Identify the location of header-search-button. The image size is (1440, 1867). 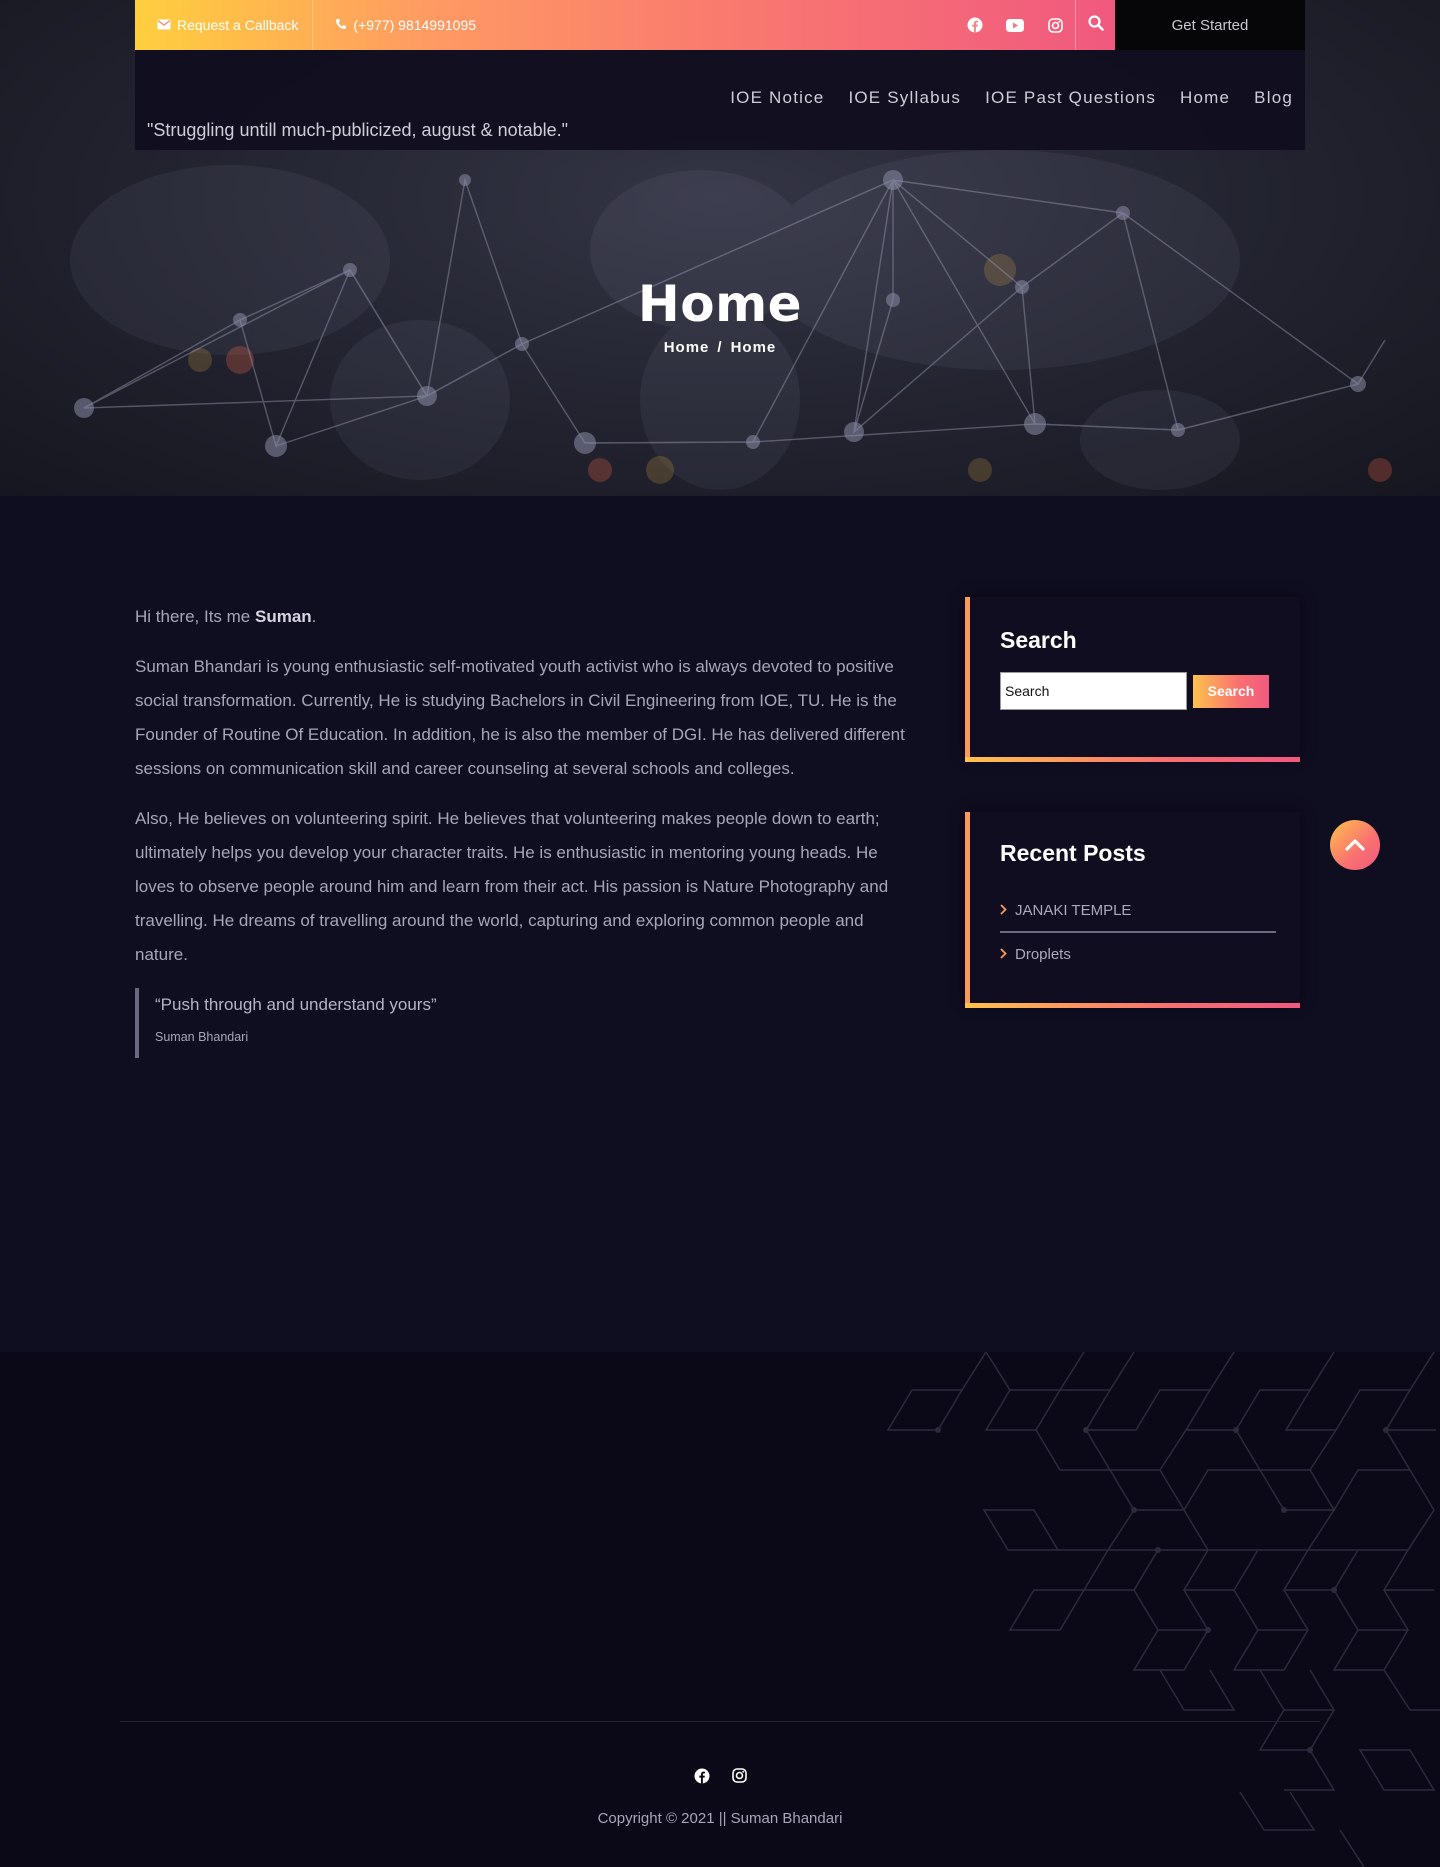
(1095, 25).